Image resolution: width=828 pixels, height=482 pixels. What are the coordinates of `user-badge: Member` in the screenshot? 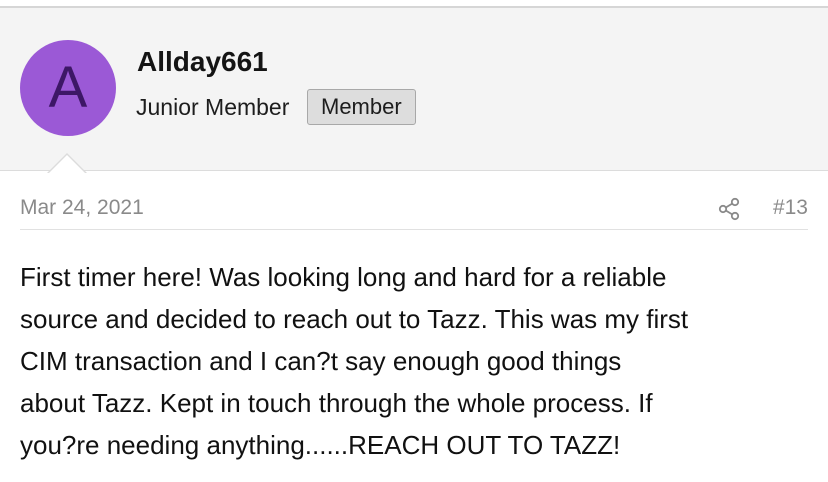 It's located at (361, 107).